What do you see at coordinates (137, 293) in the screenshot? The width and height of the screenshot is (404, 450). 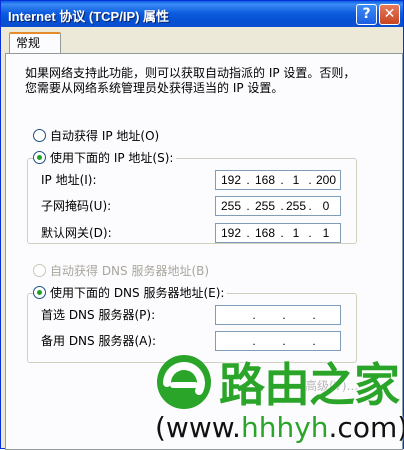 I see `dns-manual-label: 使用下面的 DNS 服务器地址(E):` at bounding box center [137, 293].